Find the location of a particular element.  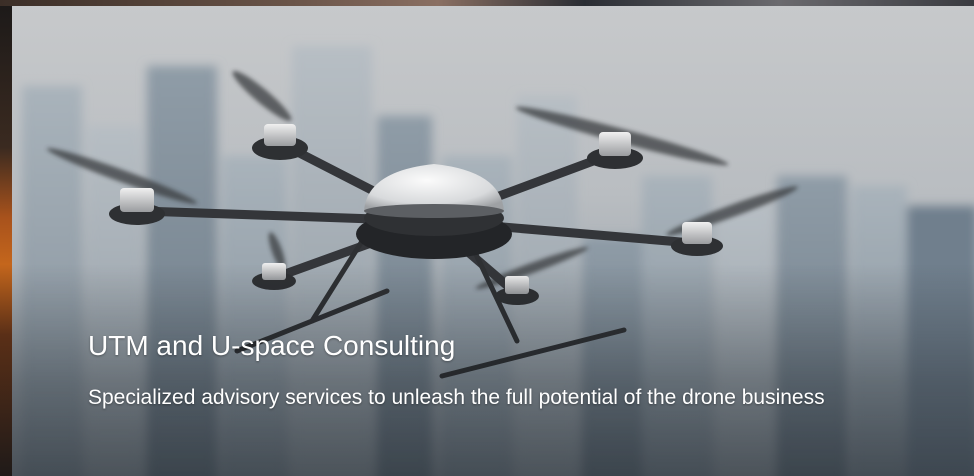

slide-title: UTM and U-space Consulting is located at coordinates (272, 345).